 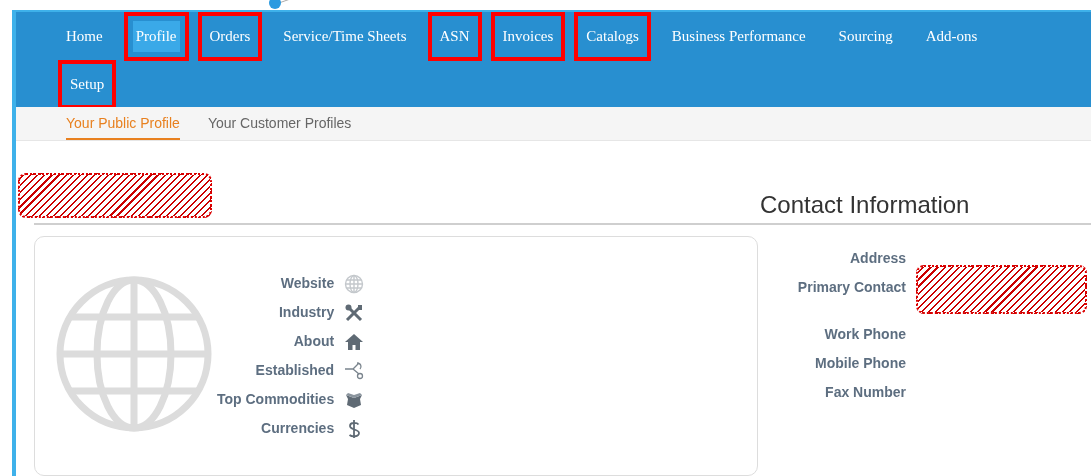 I want to click on nav-tab: Sourcing, so click(x=865, y=36).